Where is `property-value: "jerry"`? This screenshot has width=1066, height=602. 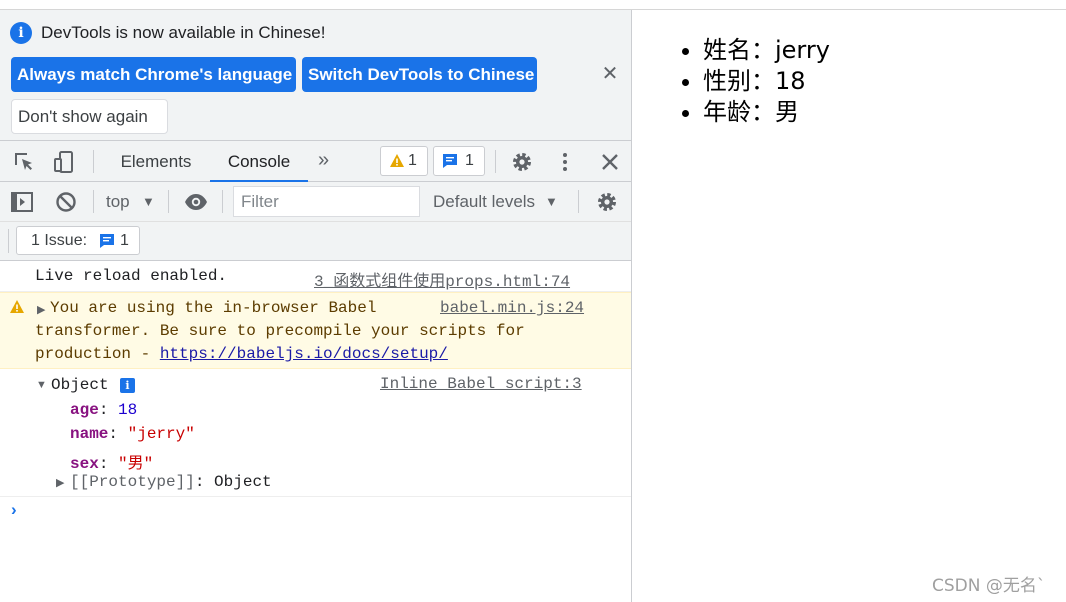
property-value: "jerry" is located at coordinates (161, 434).